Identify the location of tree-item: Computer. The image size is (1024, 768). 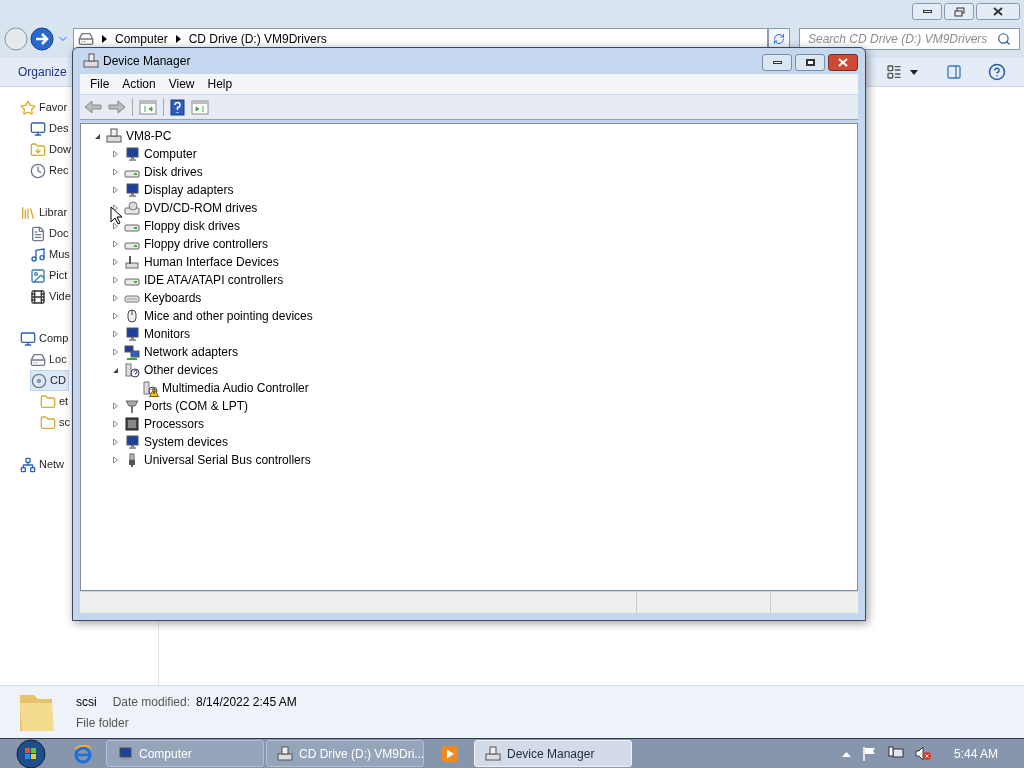
(475, 154).